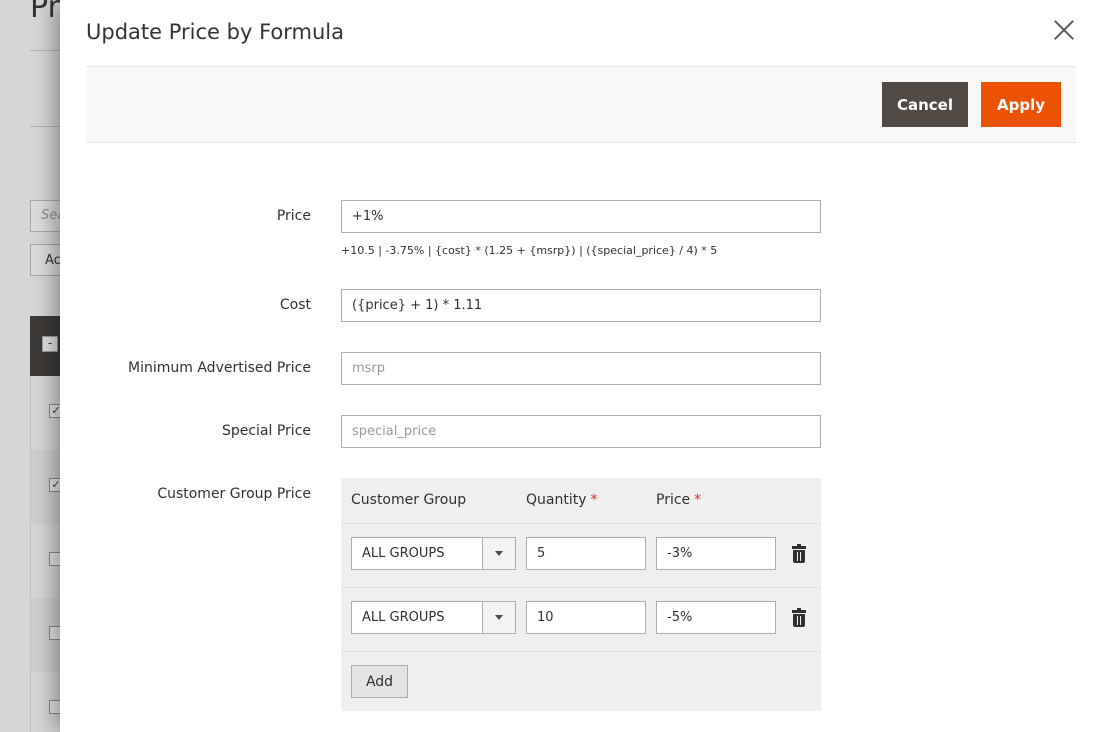 This screenshot has height=732, width=1098. Describe the element at coordinates (581, 216) in the screenshot. I see `price-input` at that location.